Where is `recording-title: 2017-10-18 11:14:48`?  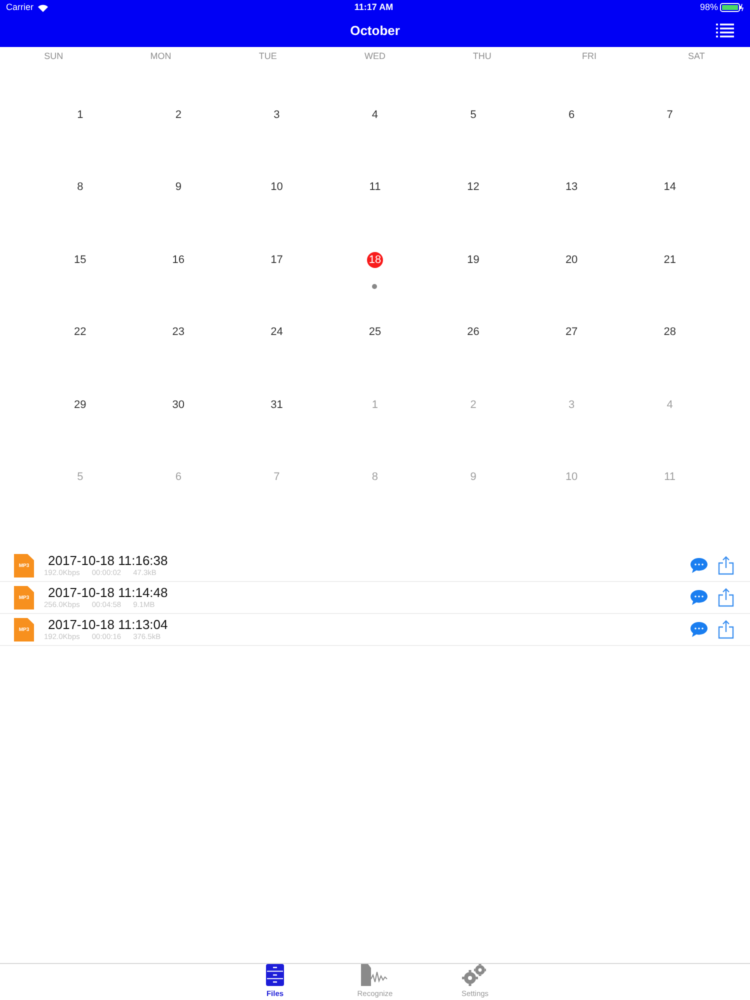 recording-title: 2017-10-18 11:14:48 is located at coordinates (107, 593).